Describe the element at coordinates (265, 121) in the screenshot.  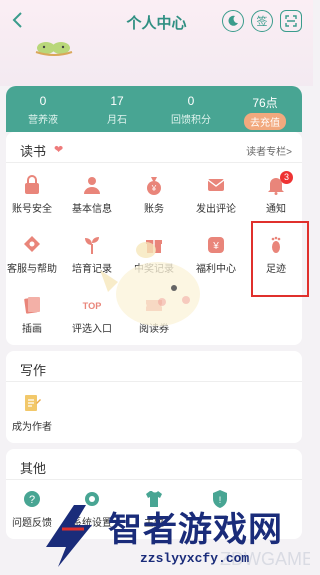
I see `recharge-button: 去充值` at that location.